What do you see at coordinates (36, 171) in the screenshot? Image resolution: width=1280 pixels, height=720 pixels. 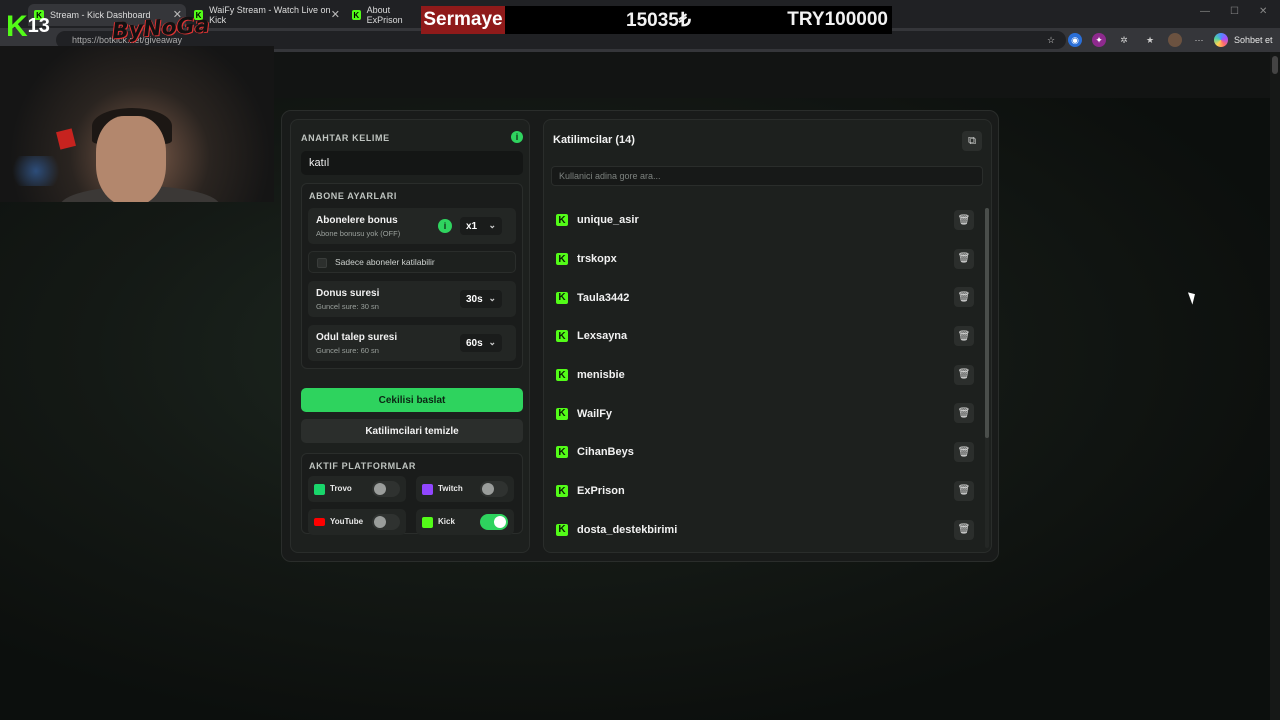 I see `background-light` at bounding box center [36, 171].